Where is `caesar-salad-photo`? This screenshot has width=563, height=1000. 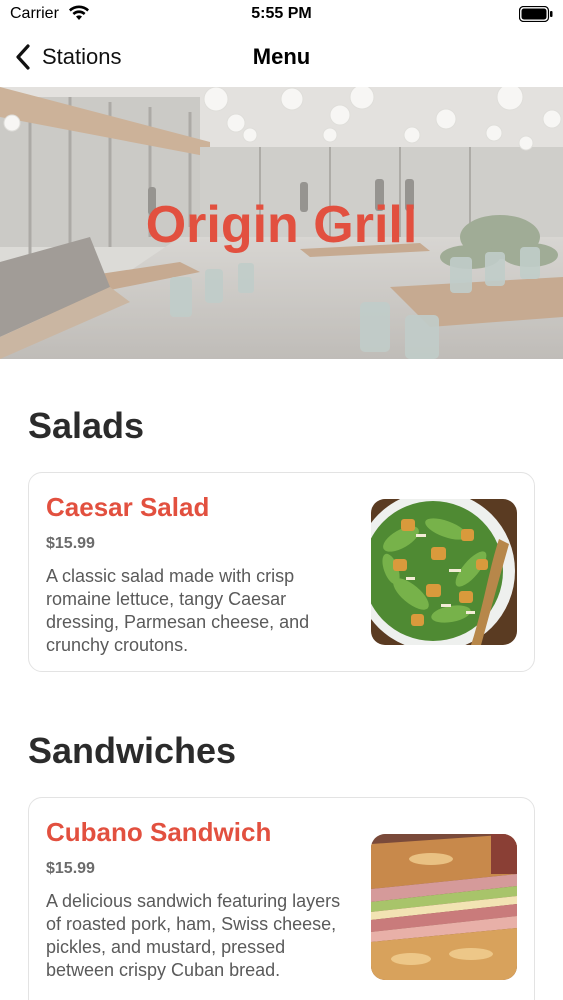 caesar-salad-photo is located at coordinates (444, 572).